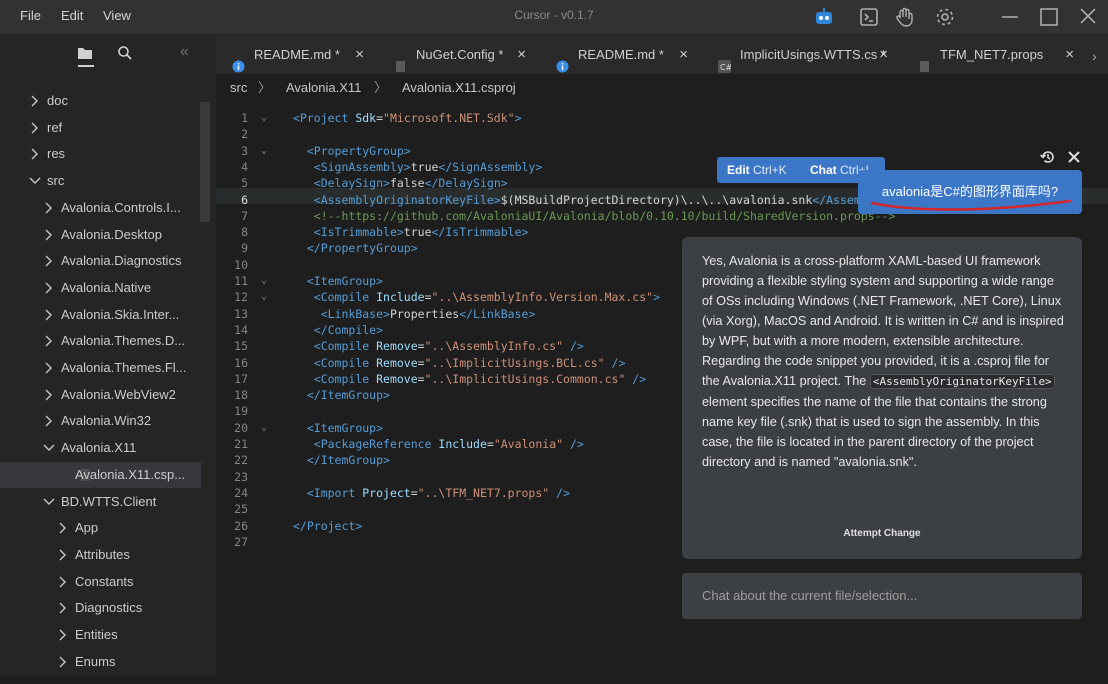 The width and height of the screenshot is (1108, 684). Describe the element at coordinates (662, 118) in the screenshot. I see `code-line: 1 ⌄ <Project Sdk="Microsoft.NET.Sdk">` at that location.